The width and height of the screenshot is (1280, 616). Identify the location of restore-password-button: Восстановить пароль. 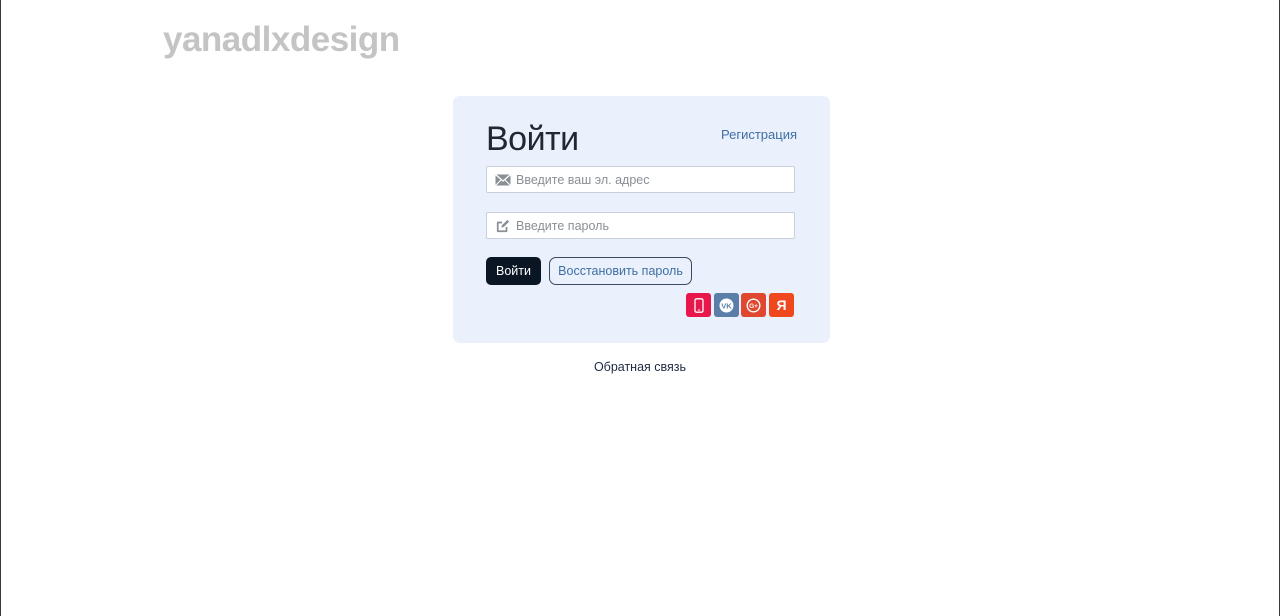
(620, 271).